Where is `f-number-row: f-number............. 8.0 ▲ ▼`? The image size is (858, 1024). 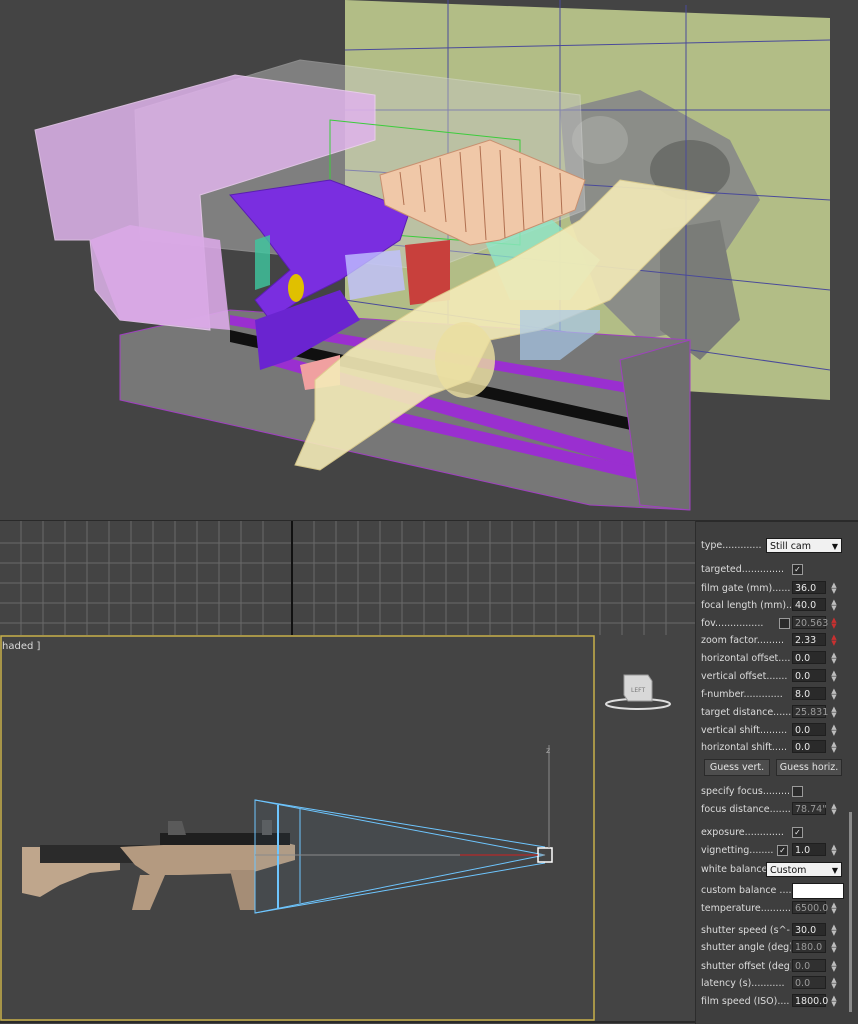 f-number-row: f-number............. 8.0 ▲ ▼ is located at coordinates (777, 695).